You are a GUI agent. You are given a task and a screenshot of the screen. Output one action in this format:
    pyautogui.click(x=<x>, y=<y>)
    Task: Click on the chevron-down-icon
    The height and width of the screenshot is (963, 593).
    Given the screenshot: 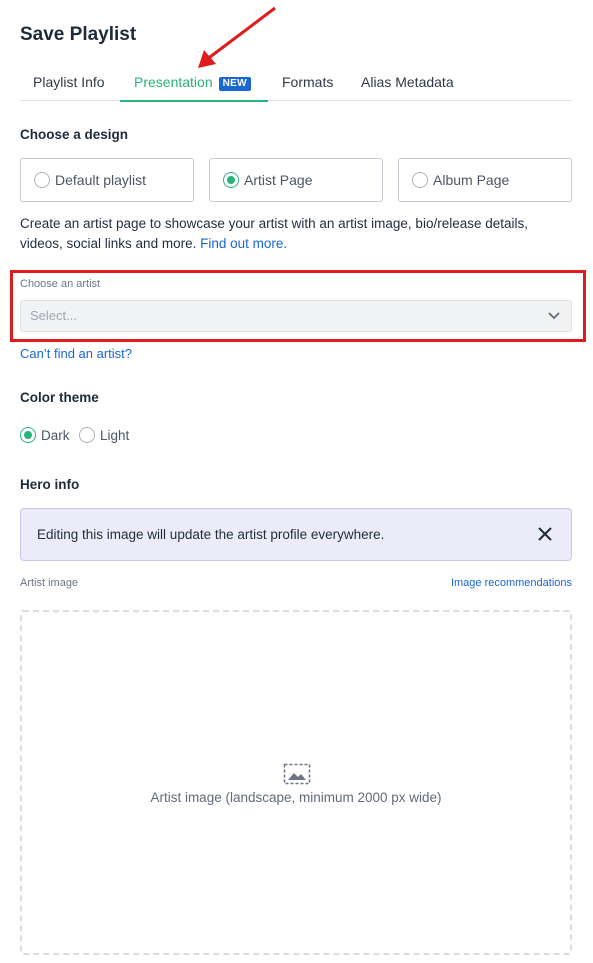 What is the action you would take?
    pyautogui.click(x=554, y=316)
    